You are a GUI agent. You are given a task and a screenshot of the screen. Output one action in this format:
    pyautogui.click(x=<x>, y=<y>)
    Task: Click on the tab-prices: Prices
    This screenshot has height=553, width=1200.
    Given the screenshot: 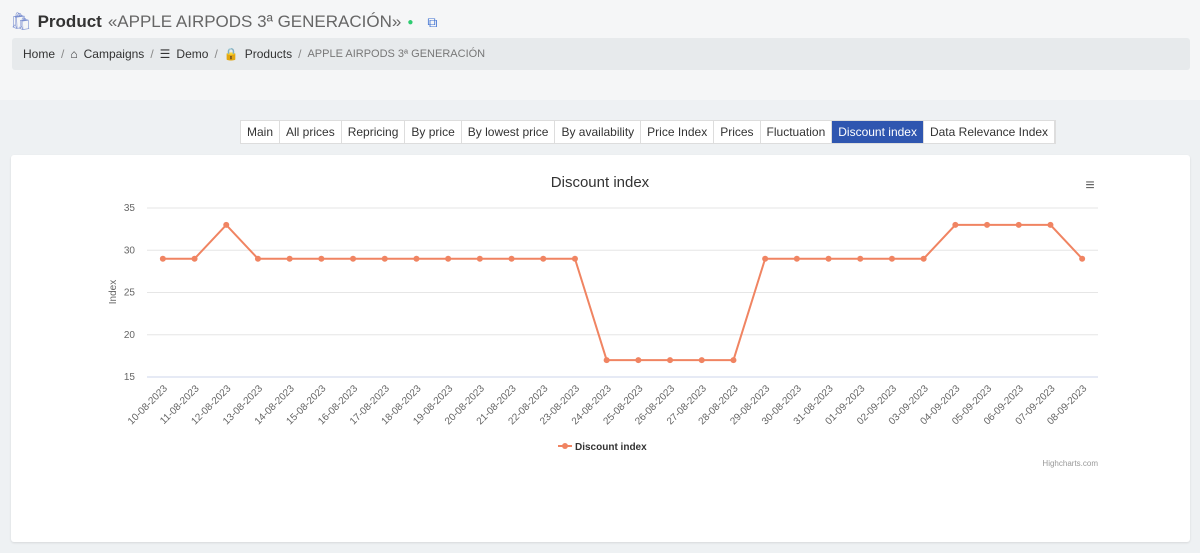 What is the action you would take?
    pyautogui.click(x=737, y=132)
    